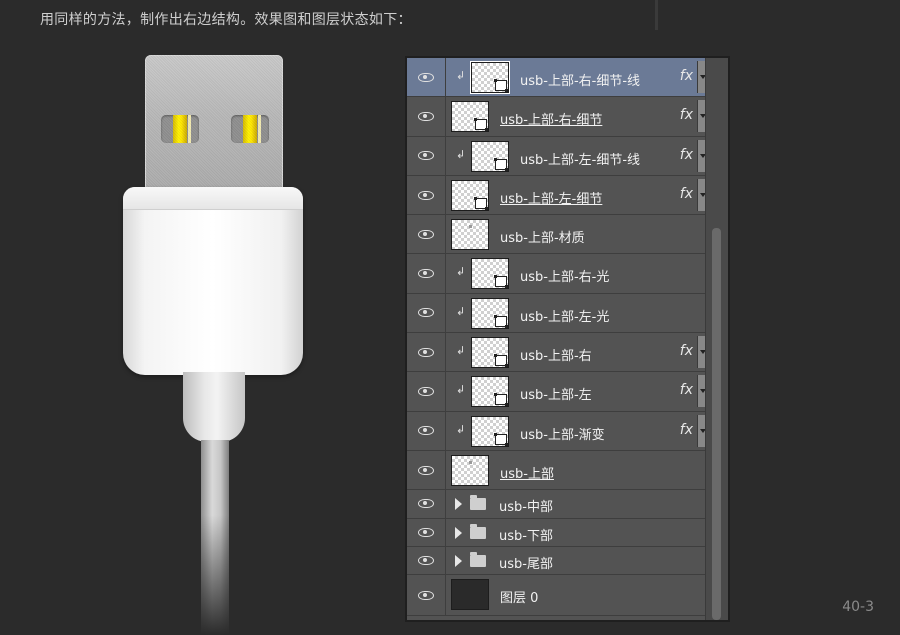 This screenshot has width=900, height=635. I want to click on layer-group-row: usb-尾部, so click(557, 561).